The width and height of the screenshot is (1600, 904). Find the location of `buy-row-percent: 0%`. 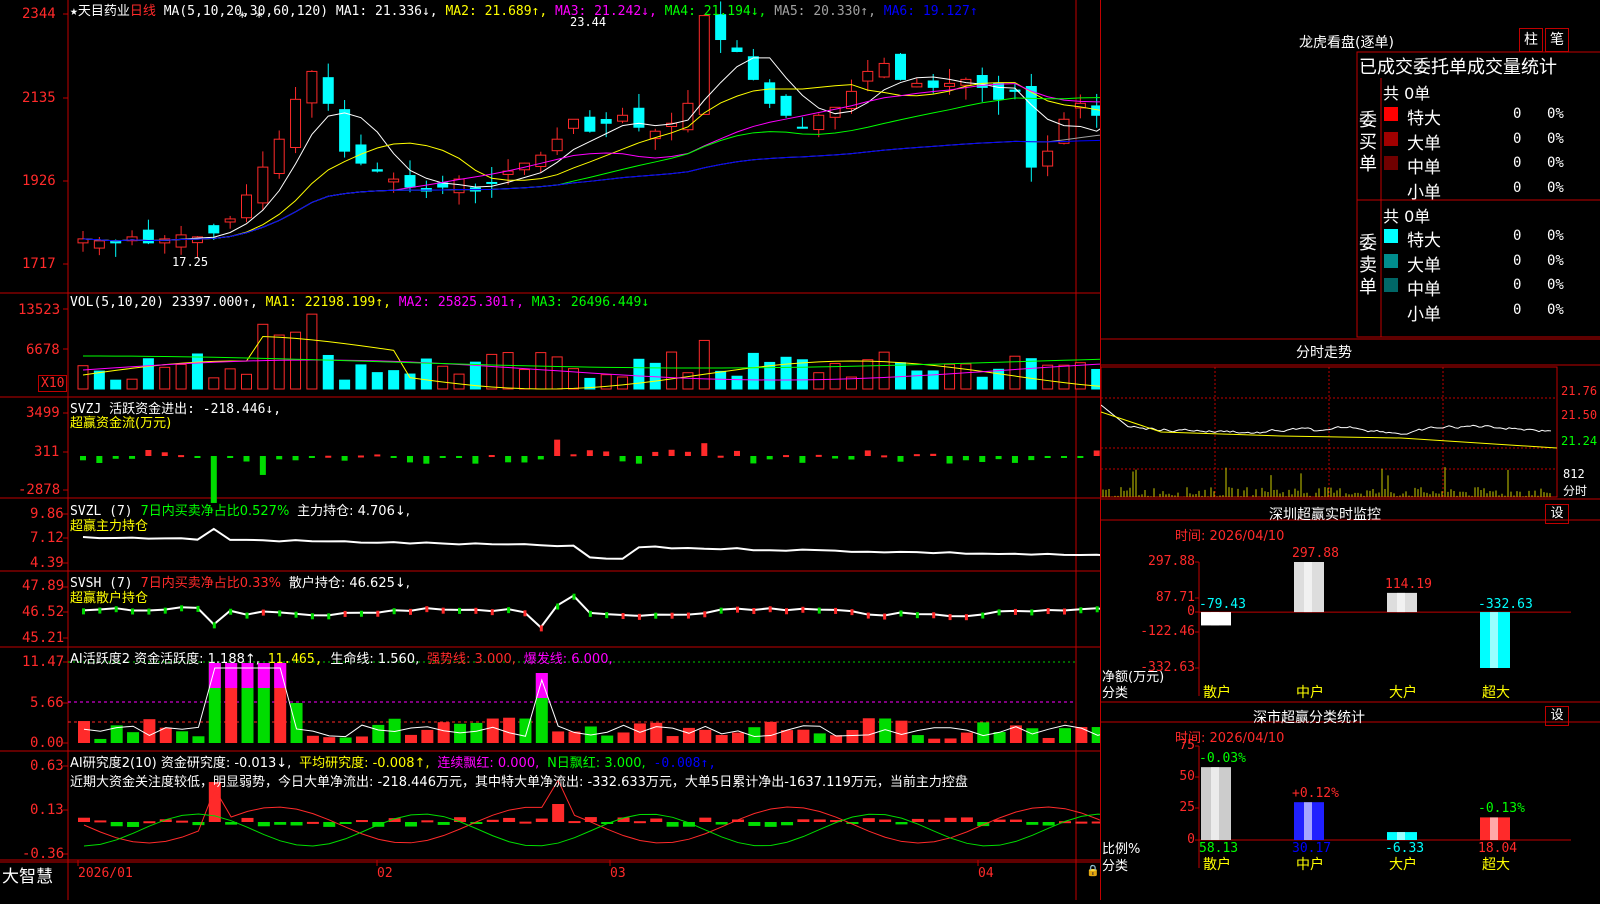

buy-row-percent: 0% is located at coordinates (1555, 163).